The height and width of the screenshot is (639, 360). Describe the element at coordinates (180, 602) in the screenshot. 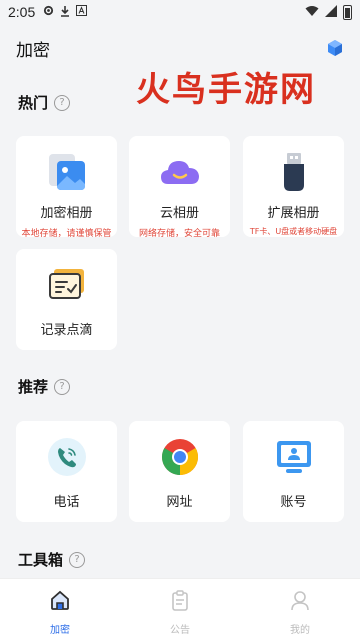

I see `notice-icon` at that location.